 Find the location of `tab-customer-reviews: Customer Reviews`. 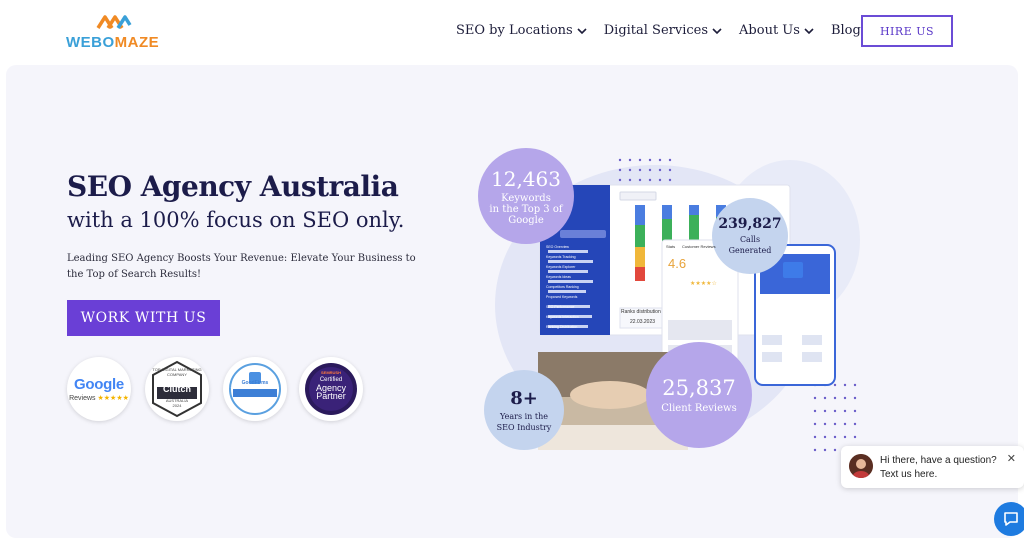

tab-customer-reviews: Customer Reviews is located at coordinates (699, 246).